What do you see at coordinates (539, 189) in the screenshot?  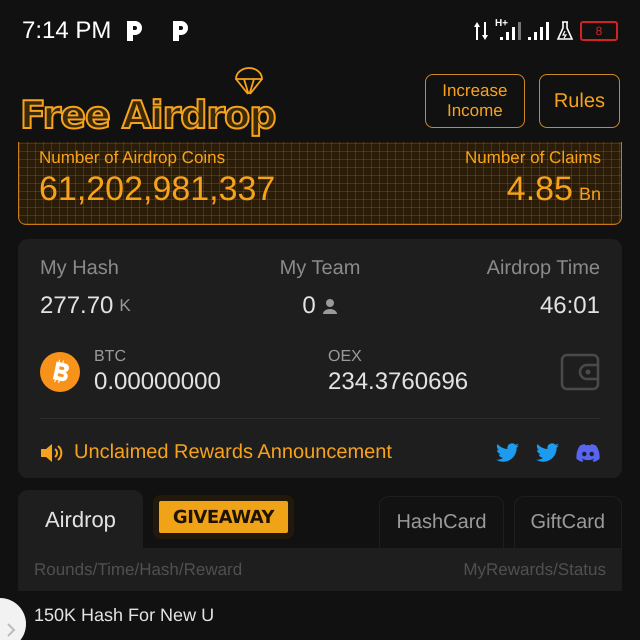 I see `claims-value: 4.85` at bounding box center [539, 189].